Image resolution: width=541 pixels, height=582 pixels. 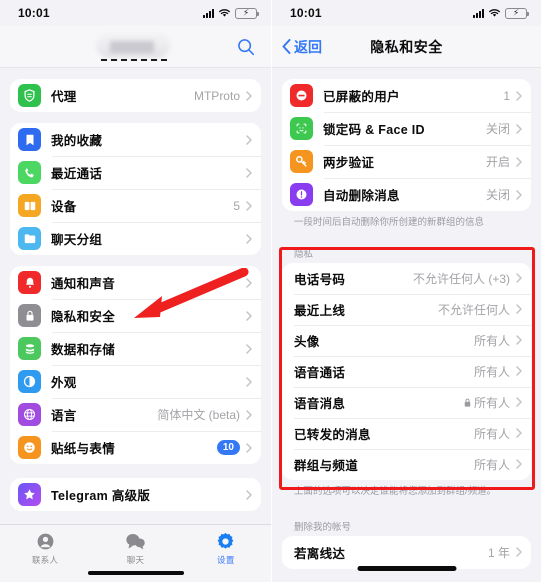 I want to click on tab-label: 设置, so click(x=226, y=560).